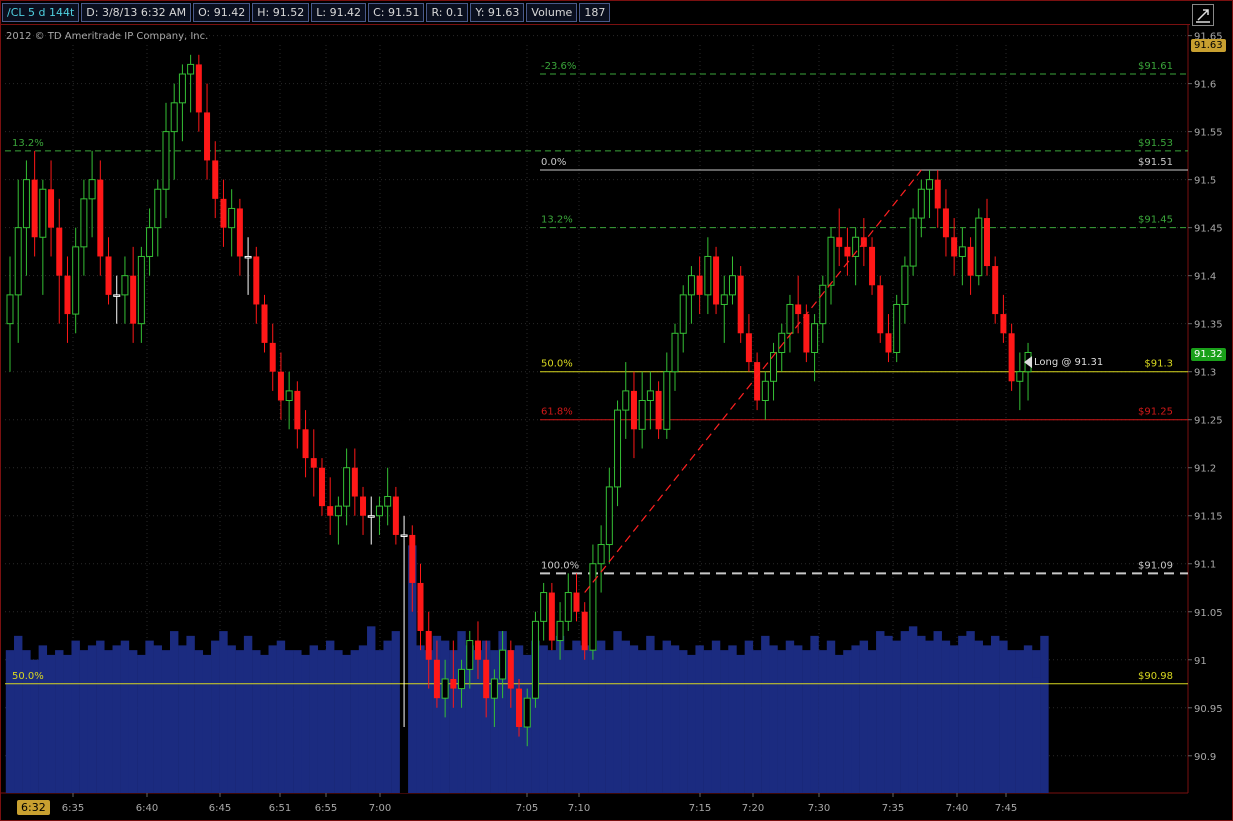  Describe the element at coordinates (41, 12) in the screenshot. I see `symbol-label: /CL 5 d 144t` at that location.